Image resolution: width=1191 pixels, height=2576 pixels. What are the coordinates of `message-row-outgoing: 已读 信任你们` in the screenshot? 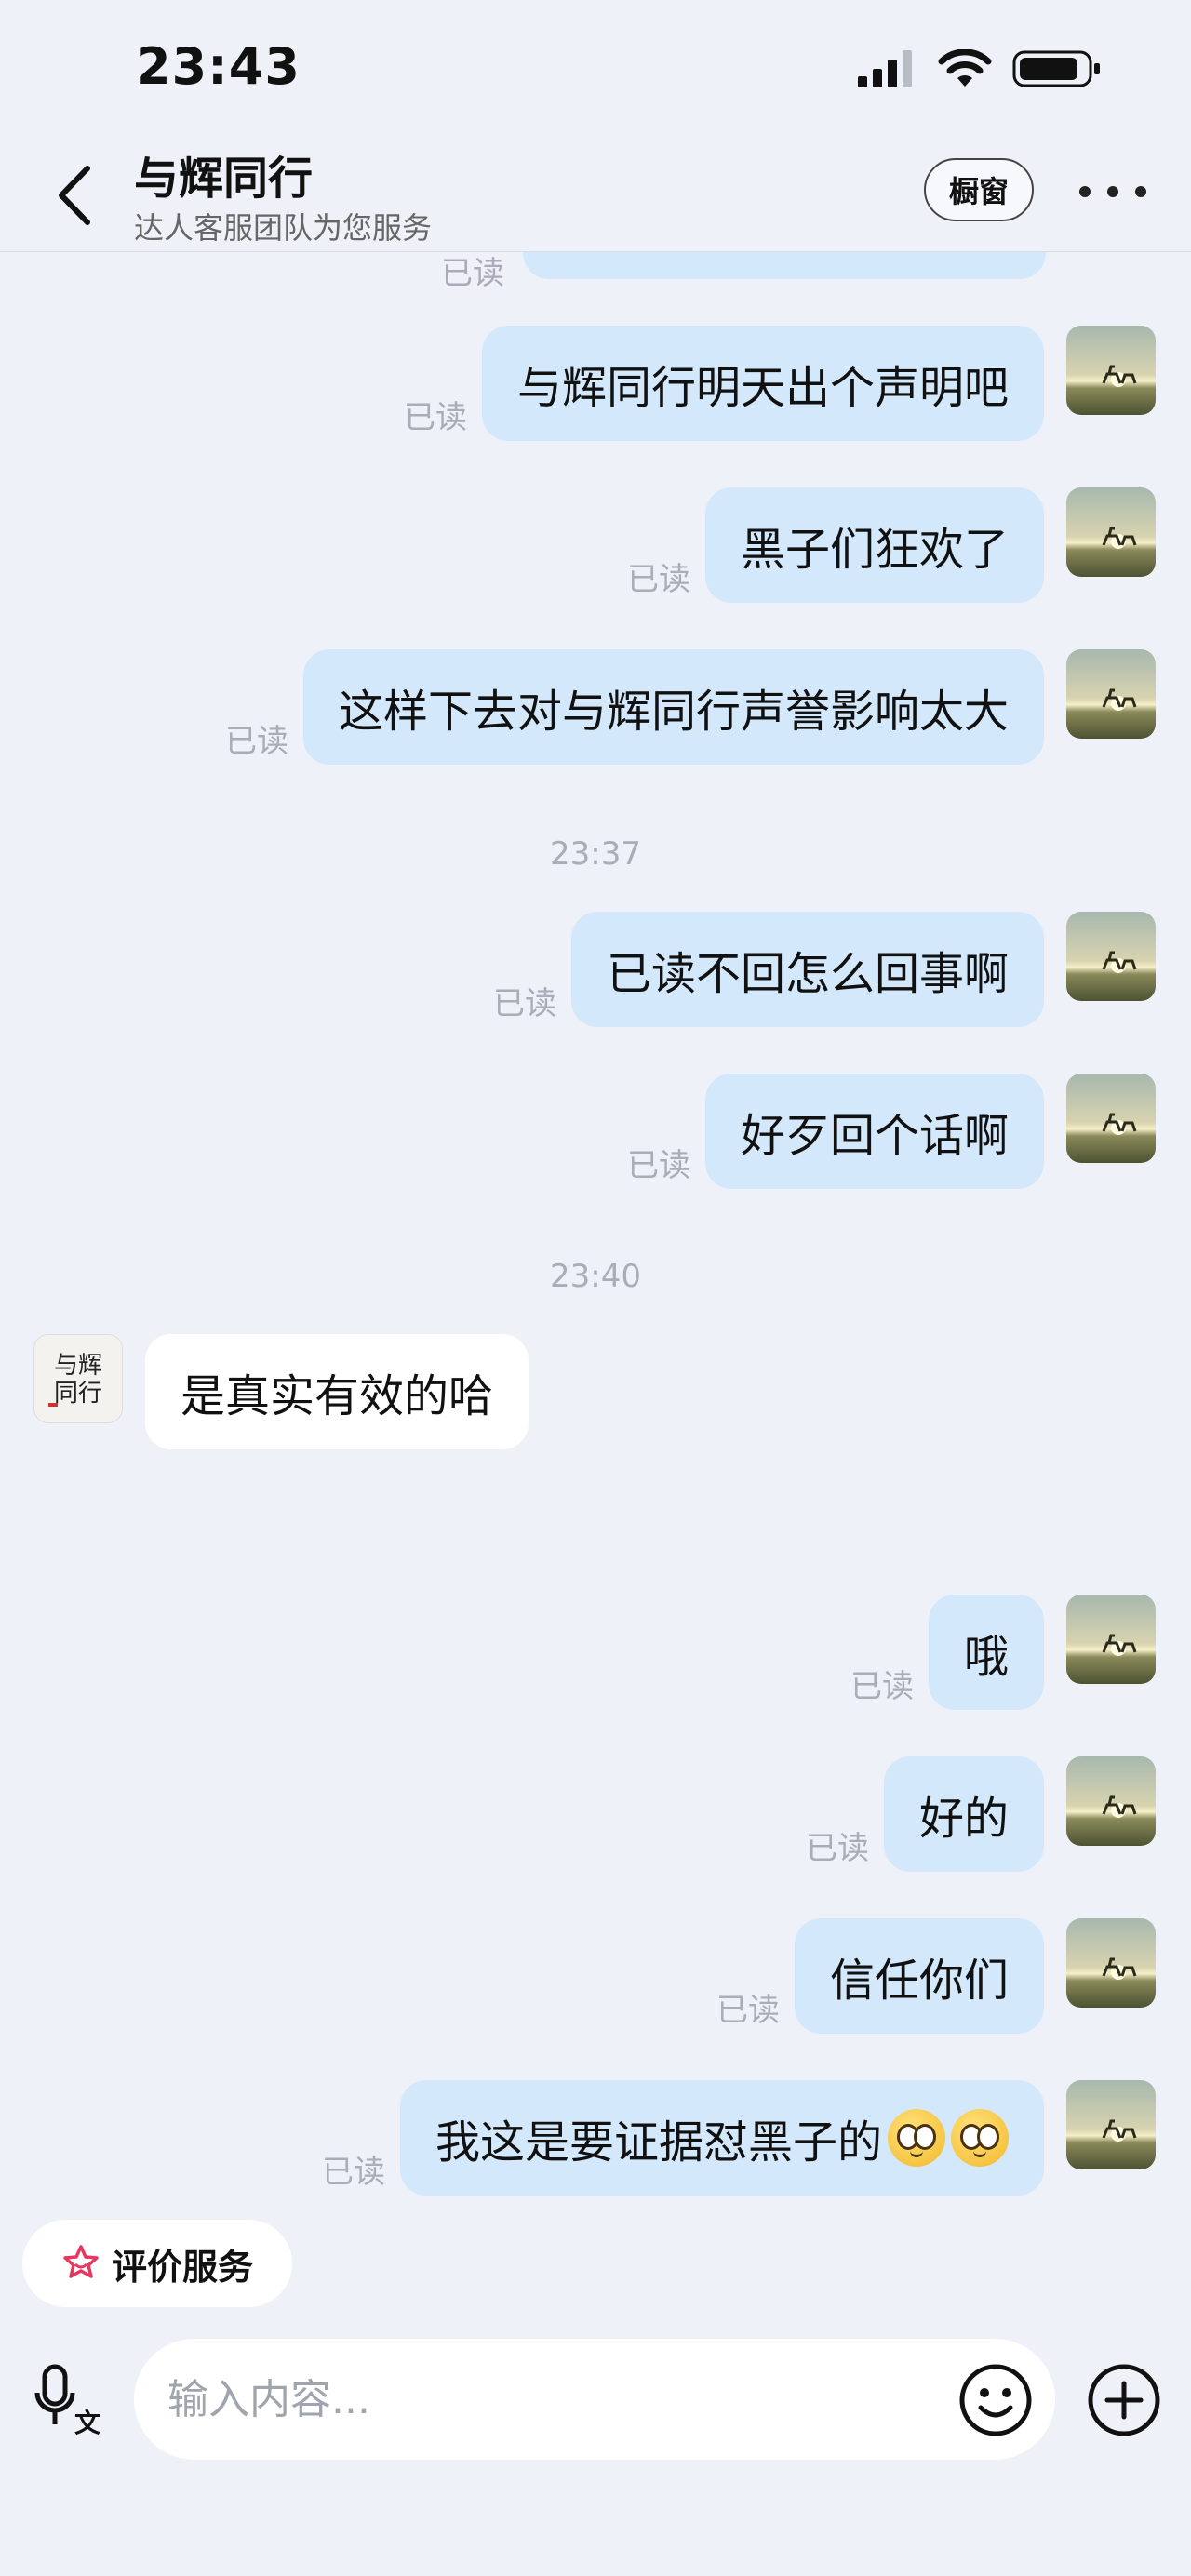 It's located at (936, 1976).